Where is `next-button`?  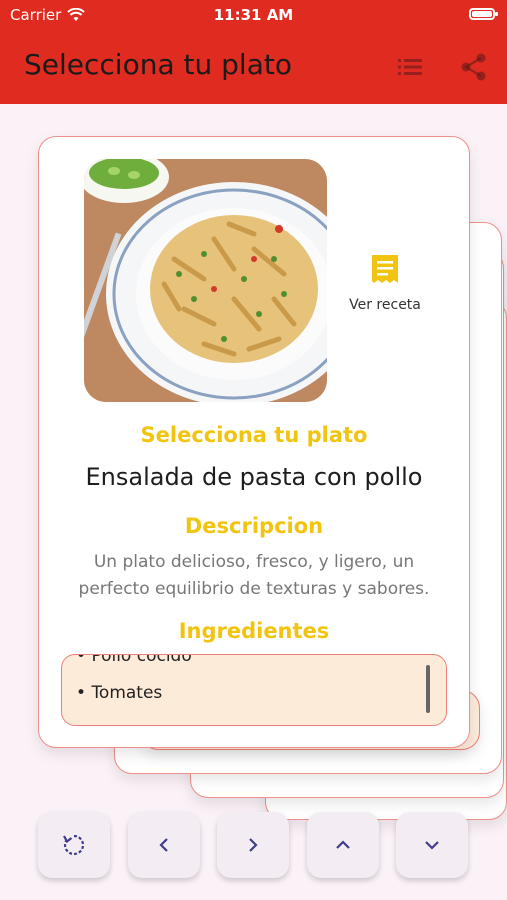 next-button is located at coordinates (253, 845).